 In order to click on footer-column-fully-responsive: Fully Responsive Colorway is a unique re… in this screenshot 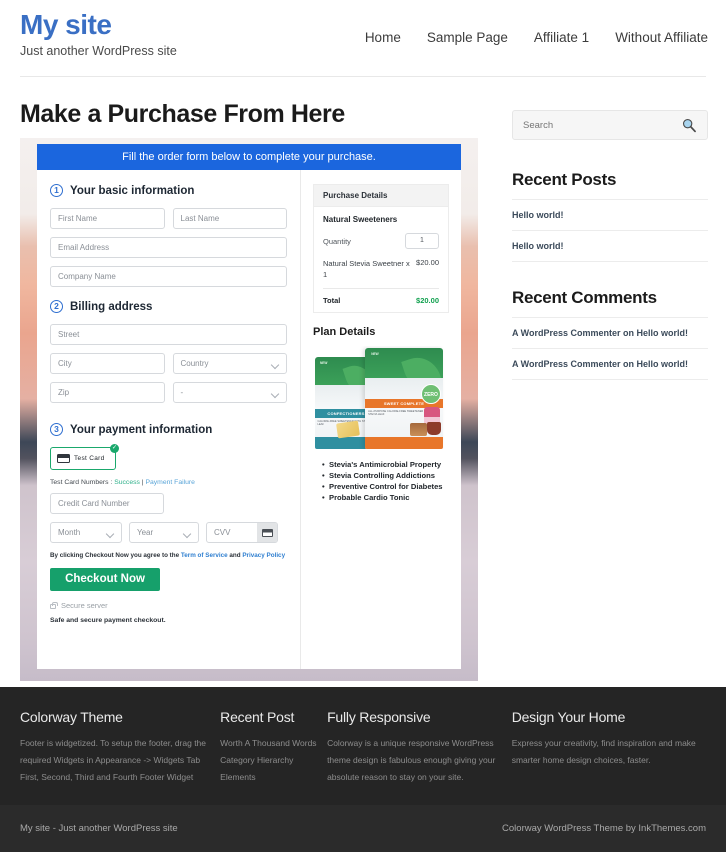, I will do `click(419, 747)`.